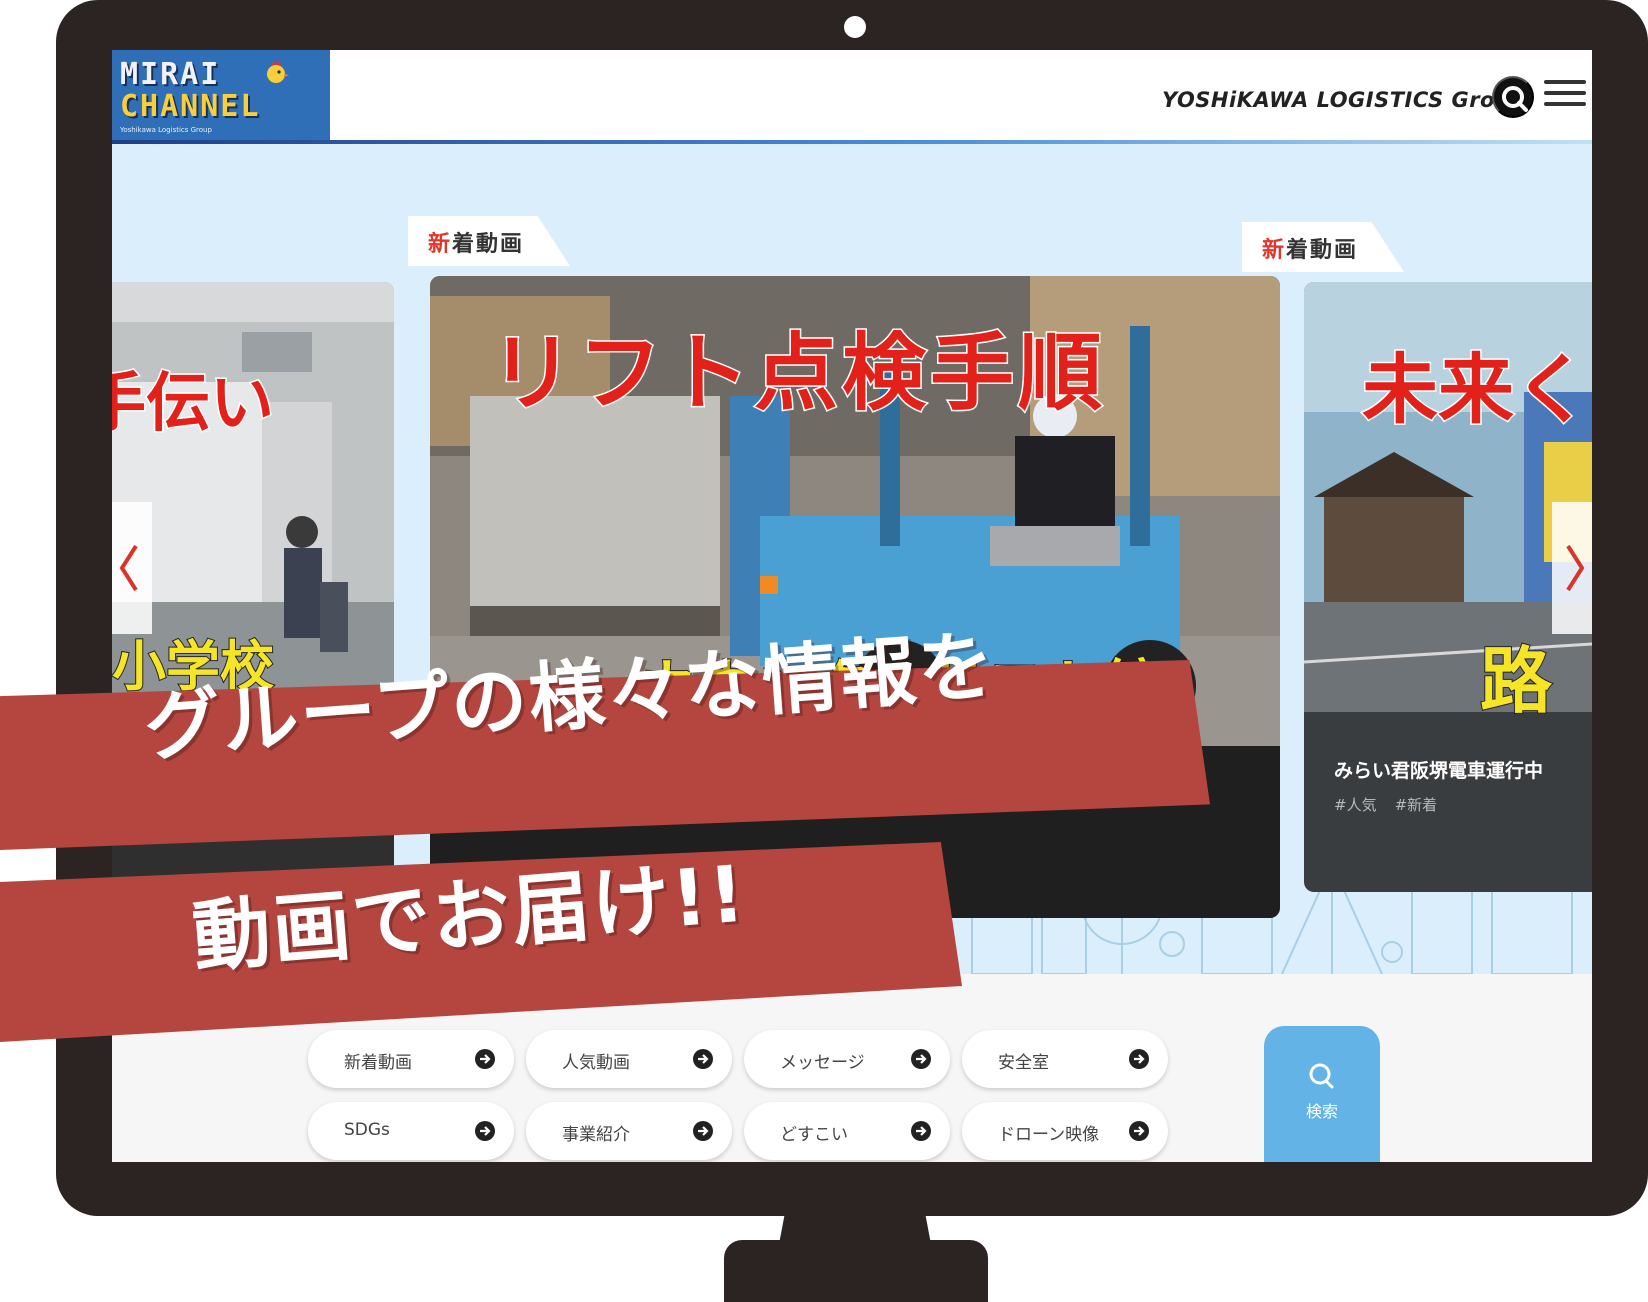  What do you see at coordinates (596, 1063) in the screenshot?
I see `category-label: 人気動画` at bounding box center [596, 1063].